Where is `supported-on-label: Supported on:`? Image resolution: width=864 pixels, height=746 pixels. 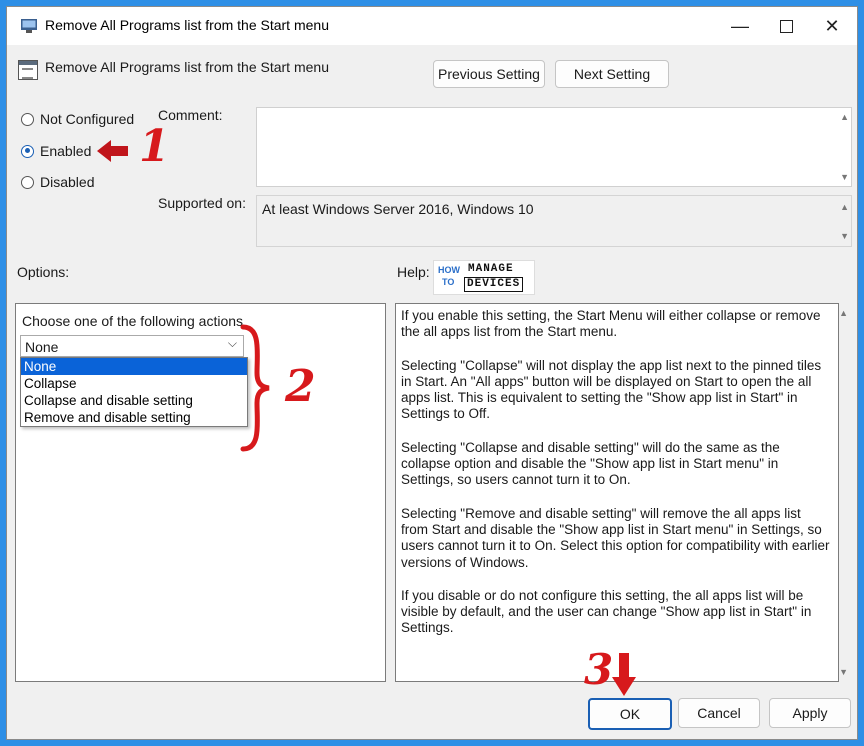
supported-on-label: Supported on: is located at coordinates (202, 203).